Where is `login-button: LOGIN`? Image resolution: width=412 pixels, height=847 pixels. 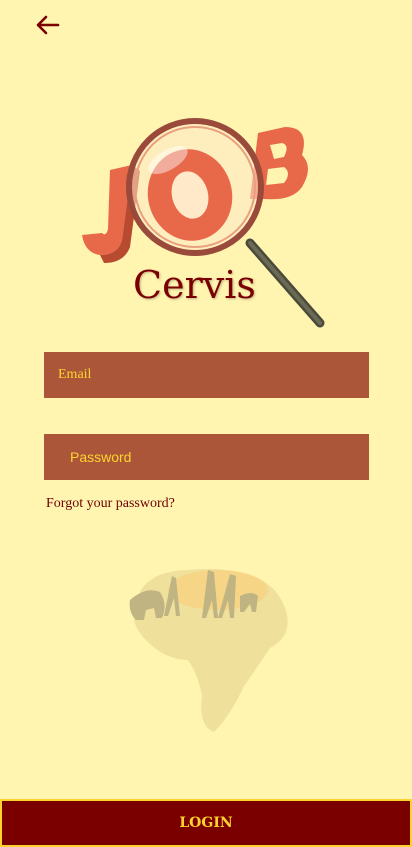 login-button: LOGIN is located at coordinates (206, 823).